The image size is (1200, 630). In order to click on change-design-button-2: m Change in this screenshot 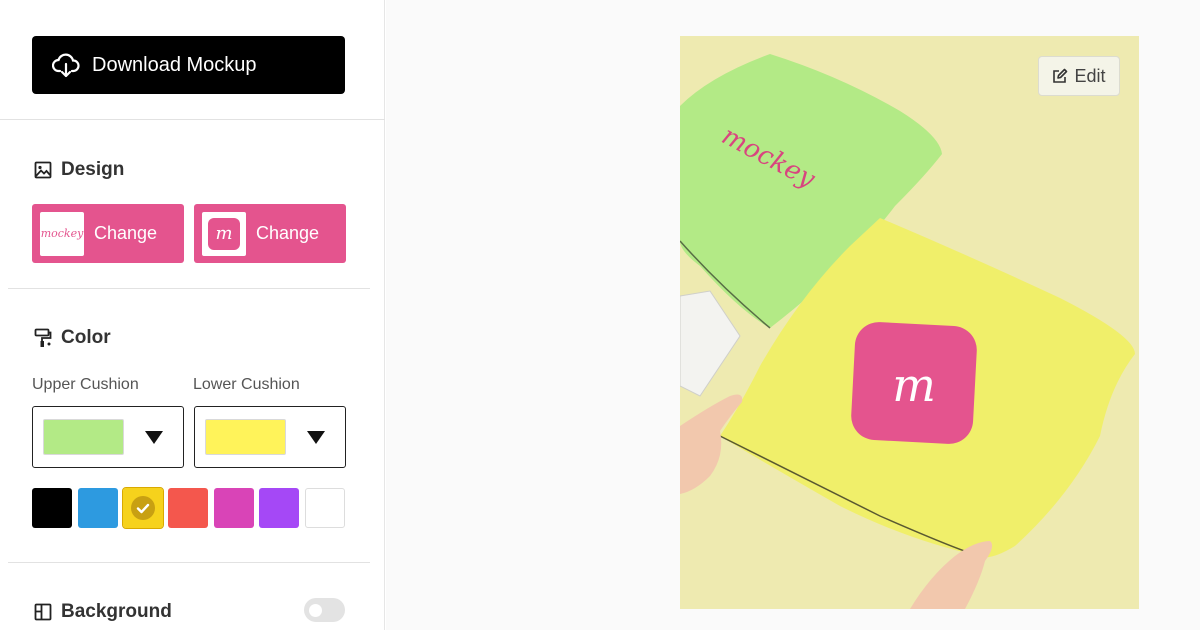, I will do `click(270, 233)`.